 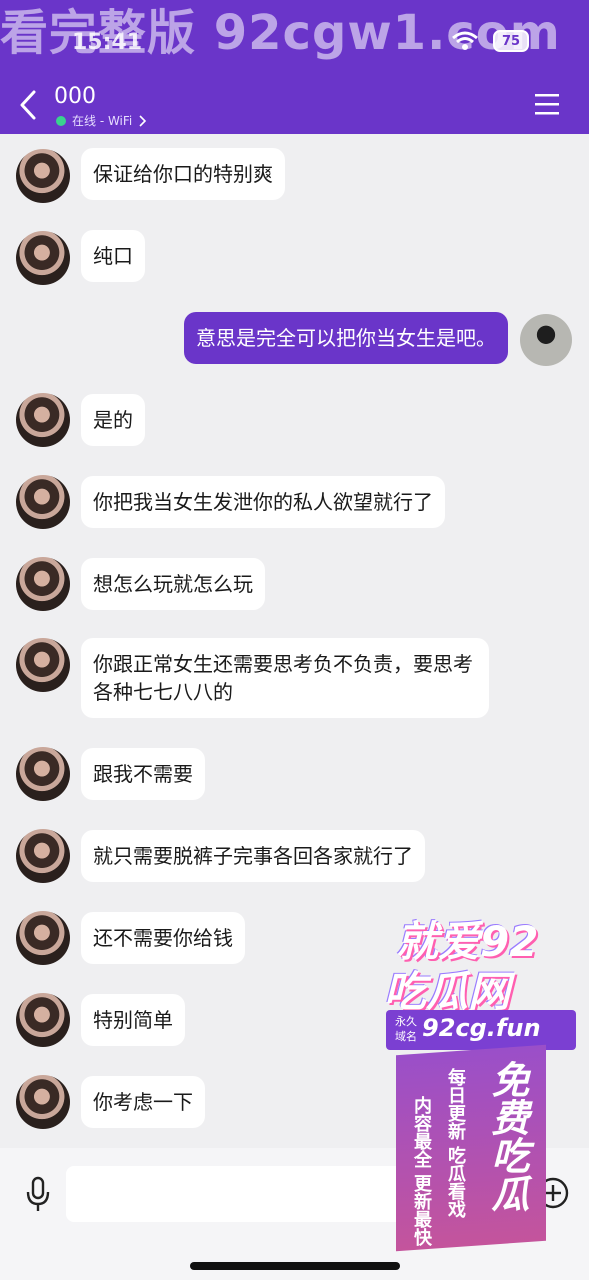 What do you see at coordinates (406, 1029) in the screenshot?
I see `ad-domain-tag: 永久域名` at bounding box center [406, 1029].